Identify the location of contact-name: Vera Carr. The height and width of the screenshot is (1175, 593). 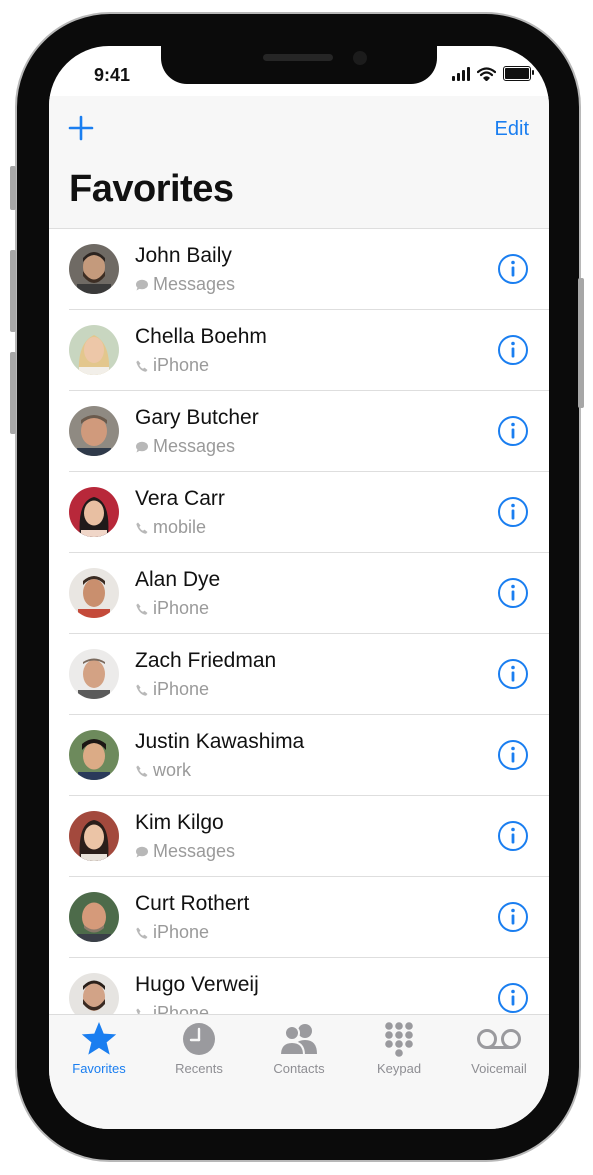
(180, 498).